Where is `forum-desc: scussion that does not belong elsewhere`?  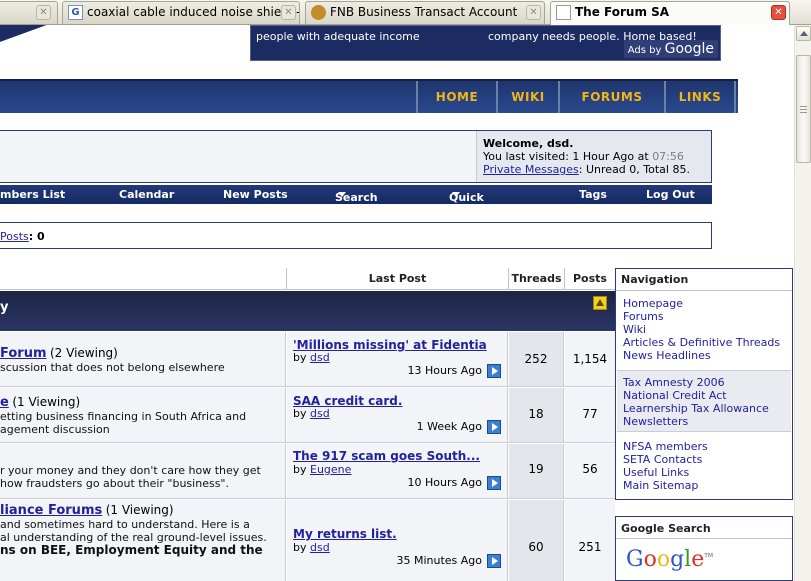
forum-desc: scussion that does not belong elsewhere is located at coordinates (112, 367).